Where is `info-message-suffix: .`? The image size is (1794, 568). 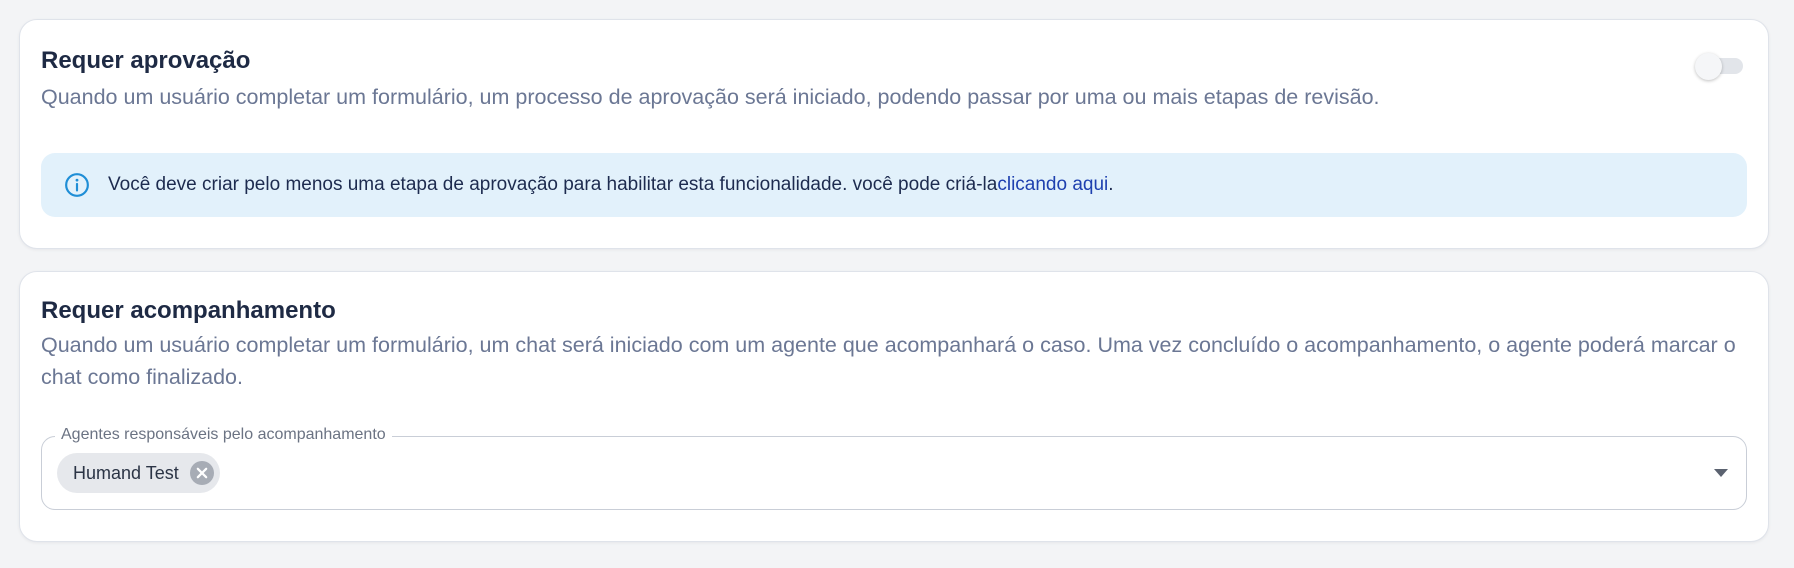 info-message-suffix: . is located at coordinates (1111, 184).